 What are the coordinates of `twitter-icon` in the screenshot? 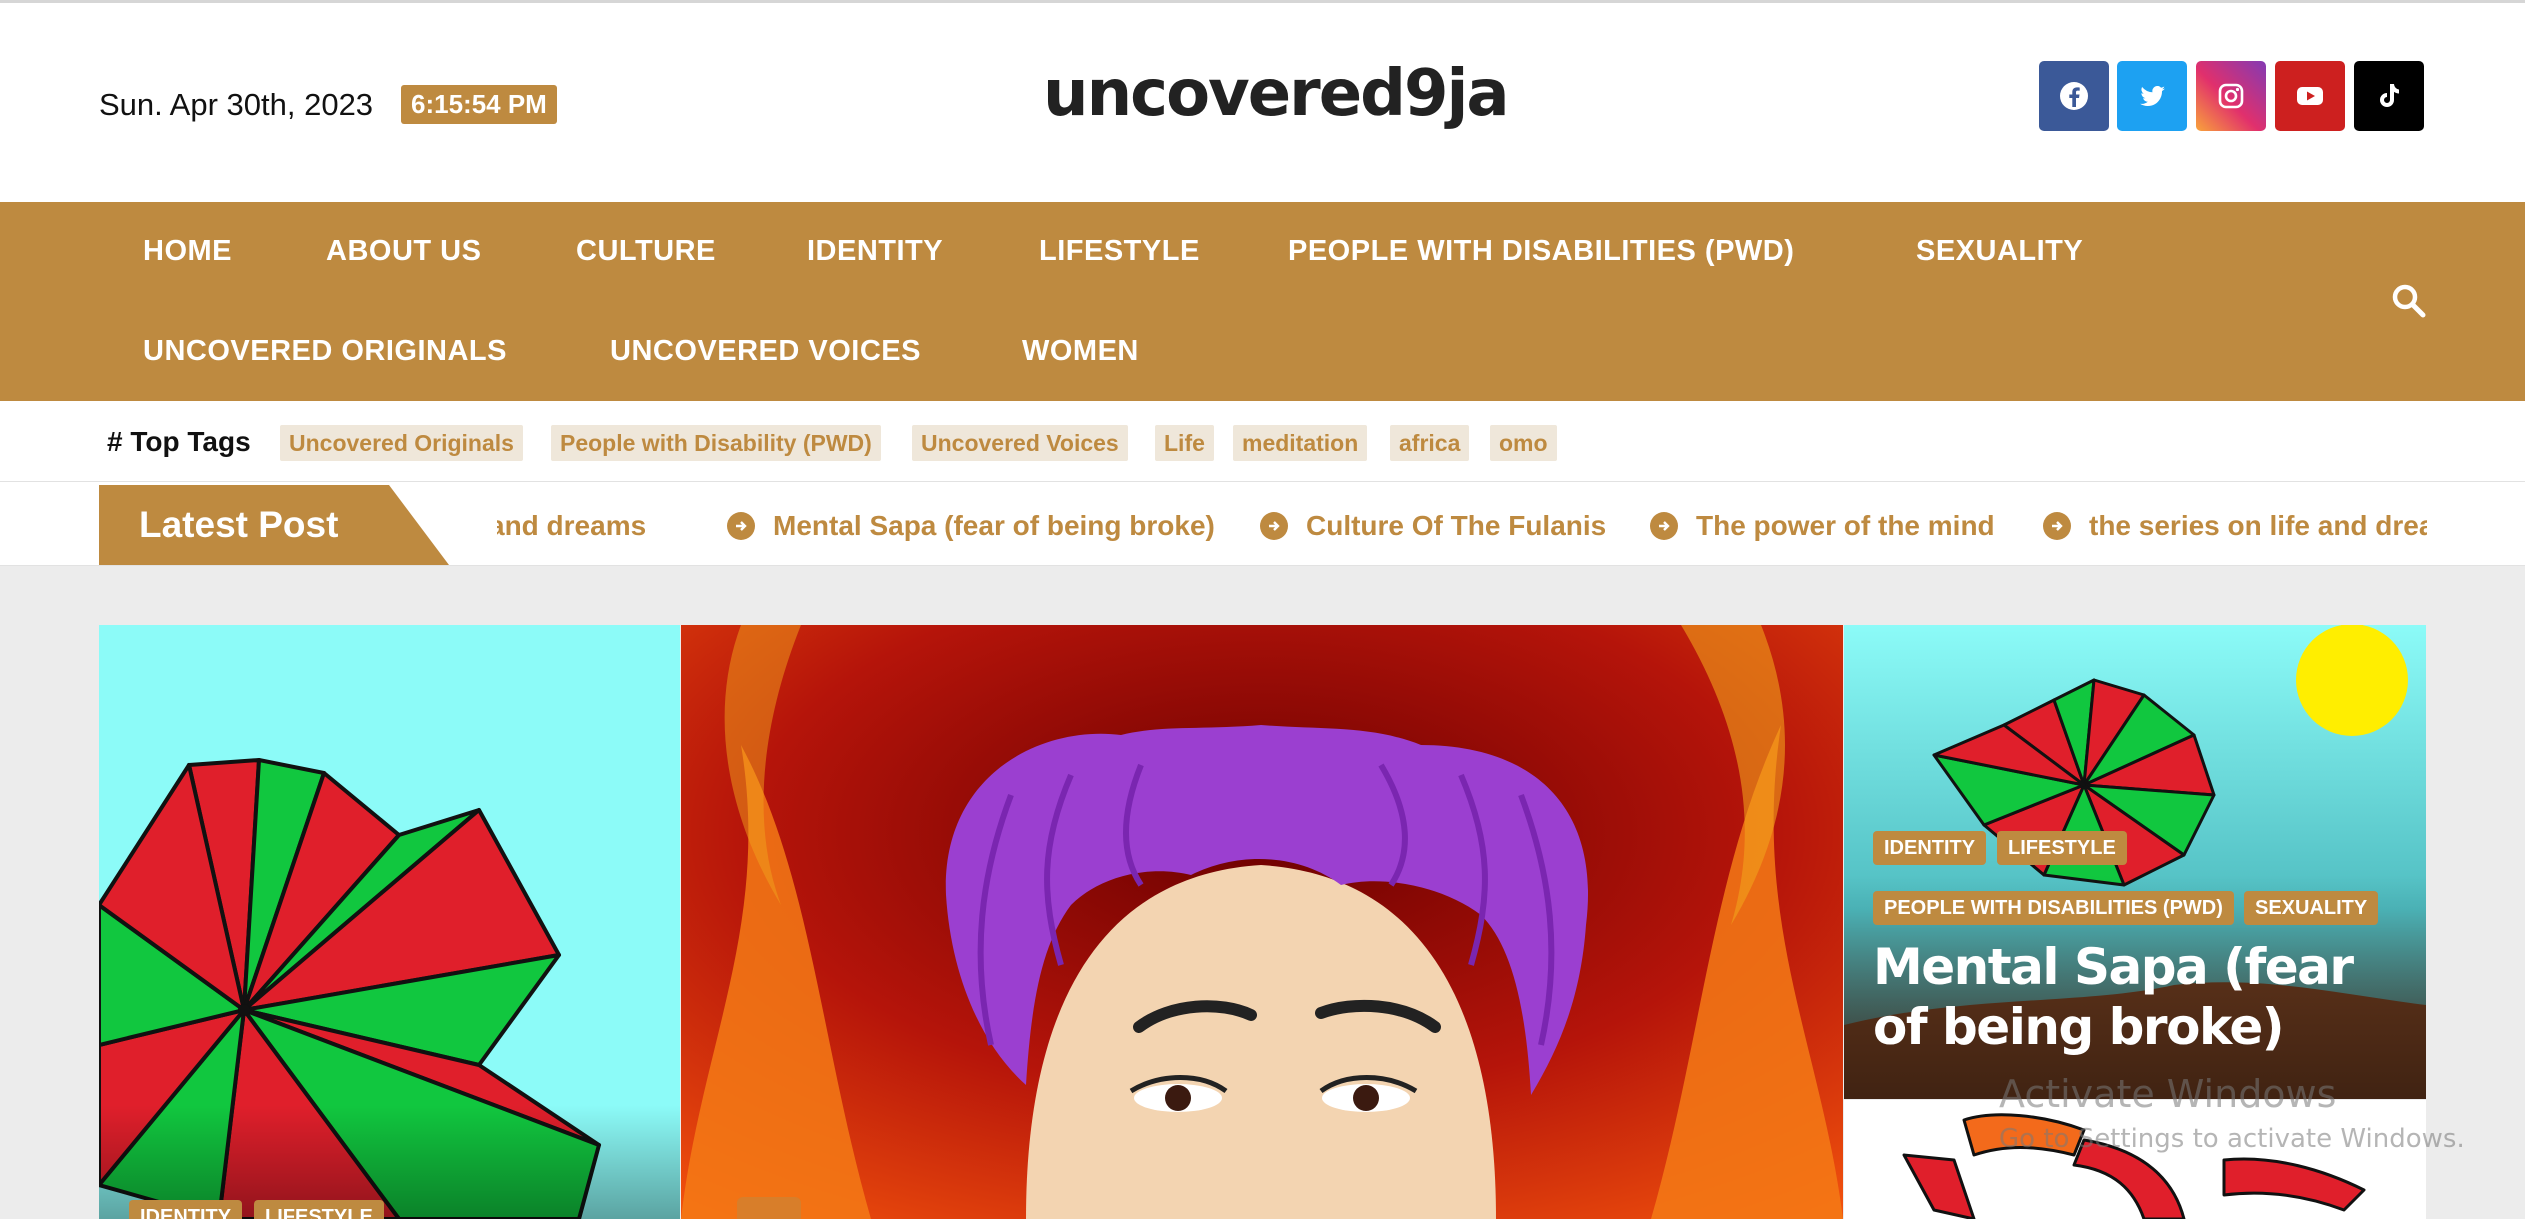 It's located at (2152, 96).